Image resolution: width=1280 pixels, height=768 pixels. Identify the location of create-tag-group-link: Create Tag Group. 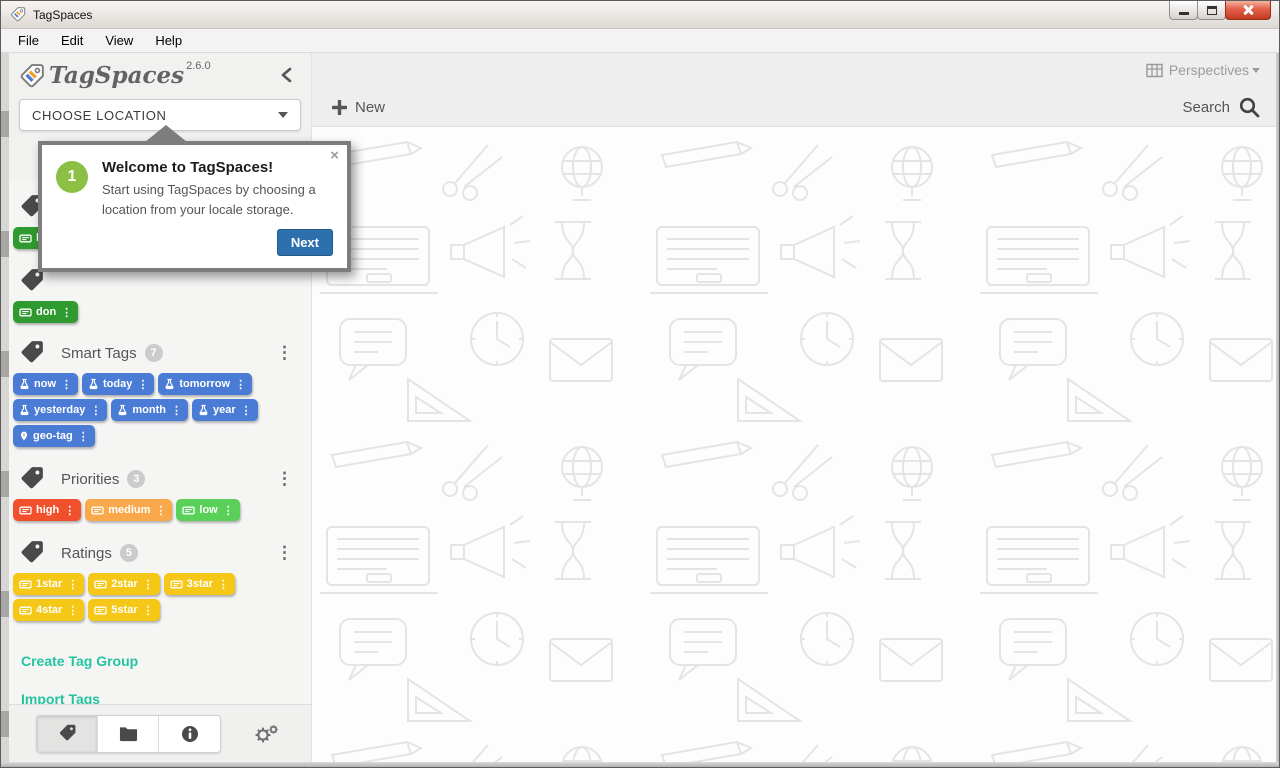
(165, 661).